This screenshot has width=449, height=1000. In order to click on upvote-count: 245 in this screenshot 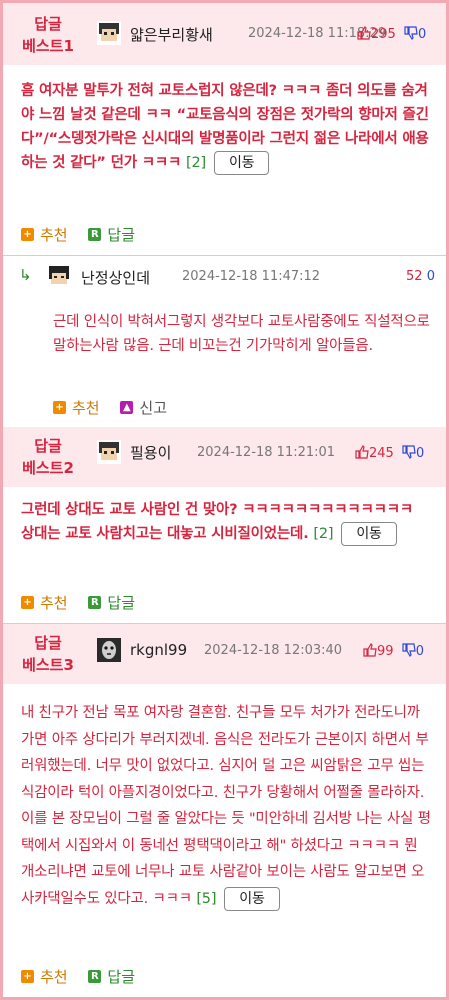, I will do `click(381, 453)`.